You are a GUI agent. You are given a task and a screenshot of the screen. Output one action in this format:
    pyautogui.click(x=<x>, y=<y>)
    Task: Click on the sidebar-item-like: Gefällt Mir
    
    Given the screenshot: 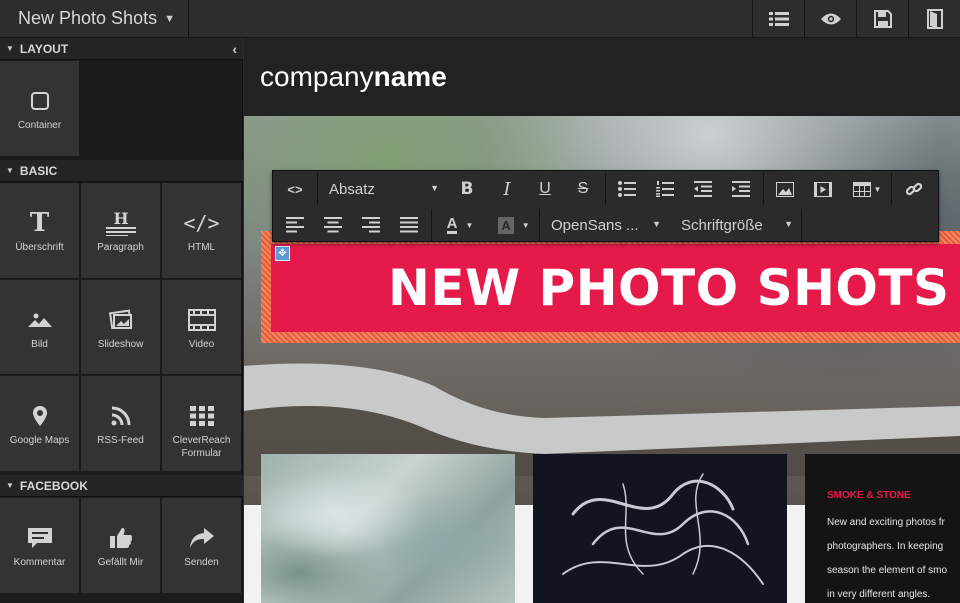 What is the action you would take?
    pyautogui.click(x=121, y=546)
    